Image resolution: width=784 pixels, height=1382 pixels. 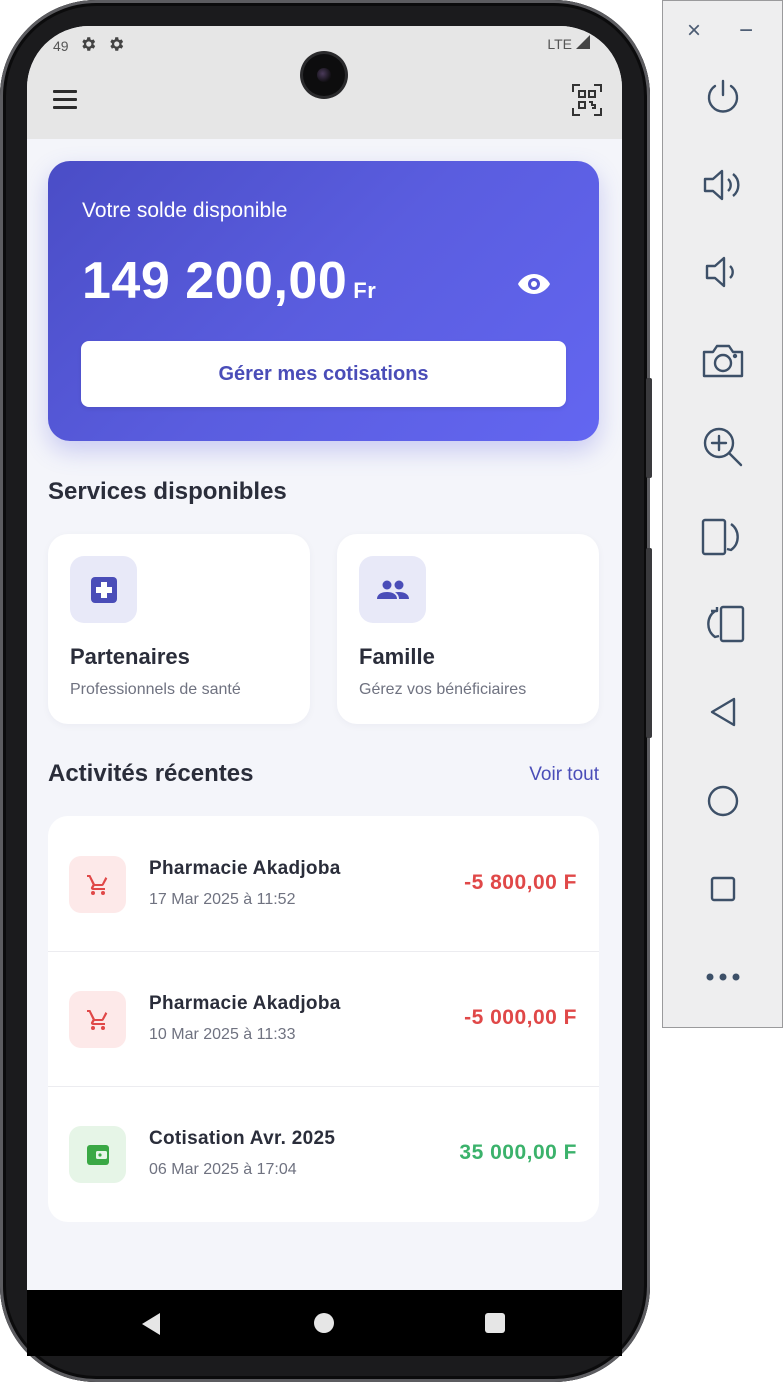 I want to click on emulator-toolbar: × −, so click(x=722, y=514).